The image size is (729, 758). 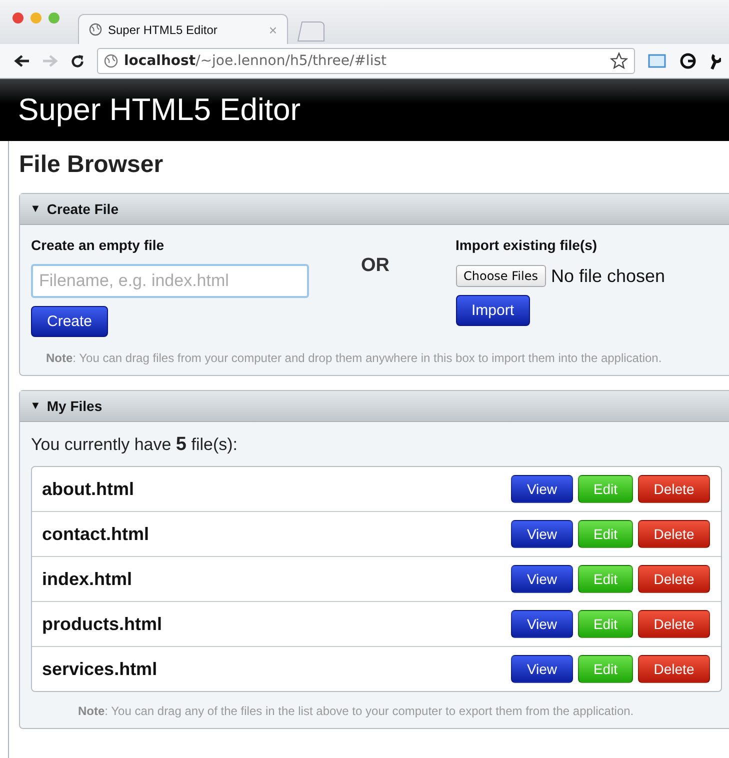 What do you see at coordinates (159, 110) in the screenshot?
I see `app-title: Super HTML5 Editor` at bounding box center [159, 110].